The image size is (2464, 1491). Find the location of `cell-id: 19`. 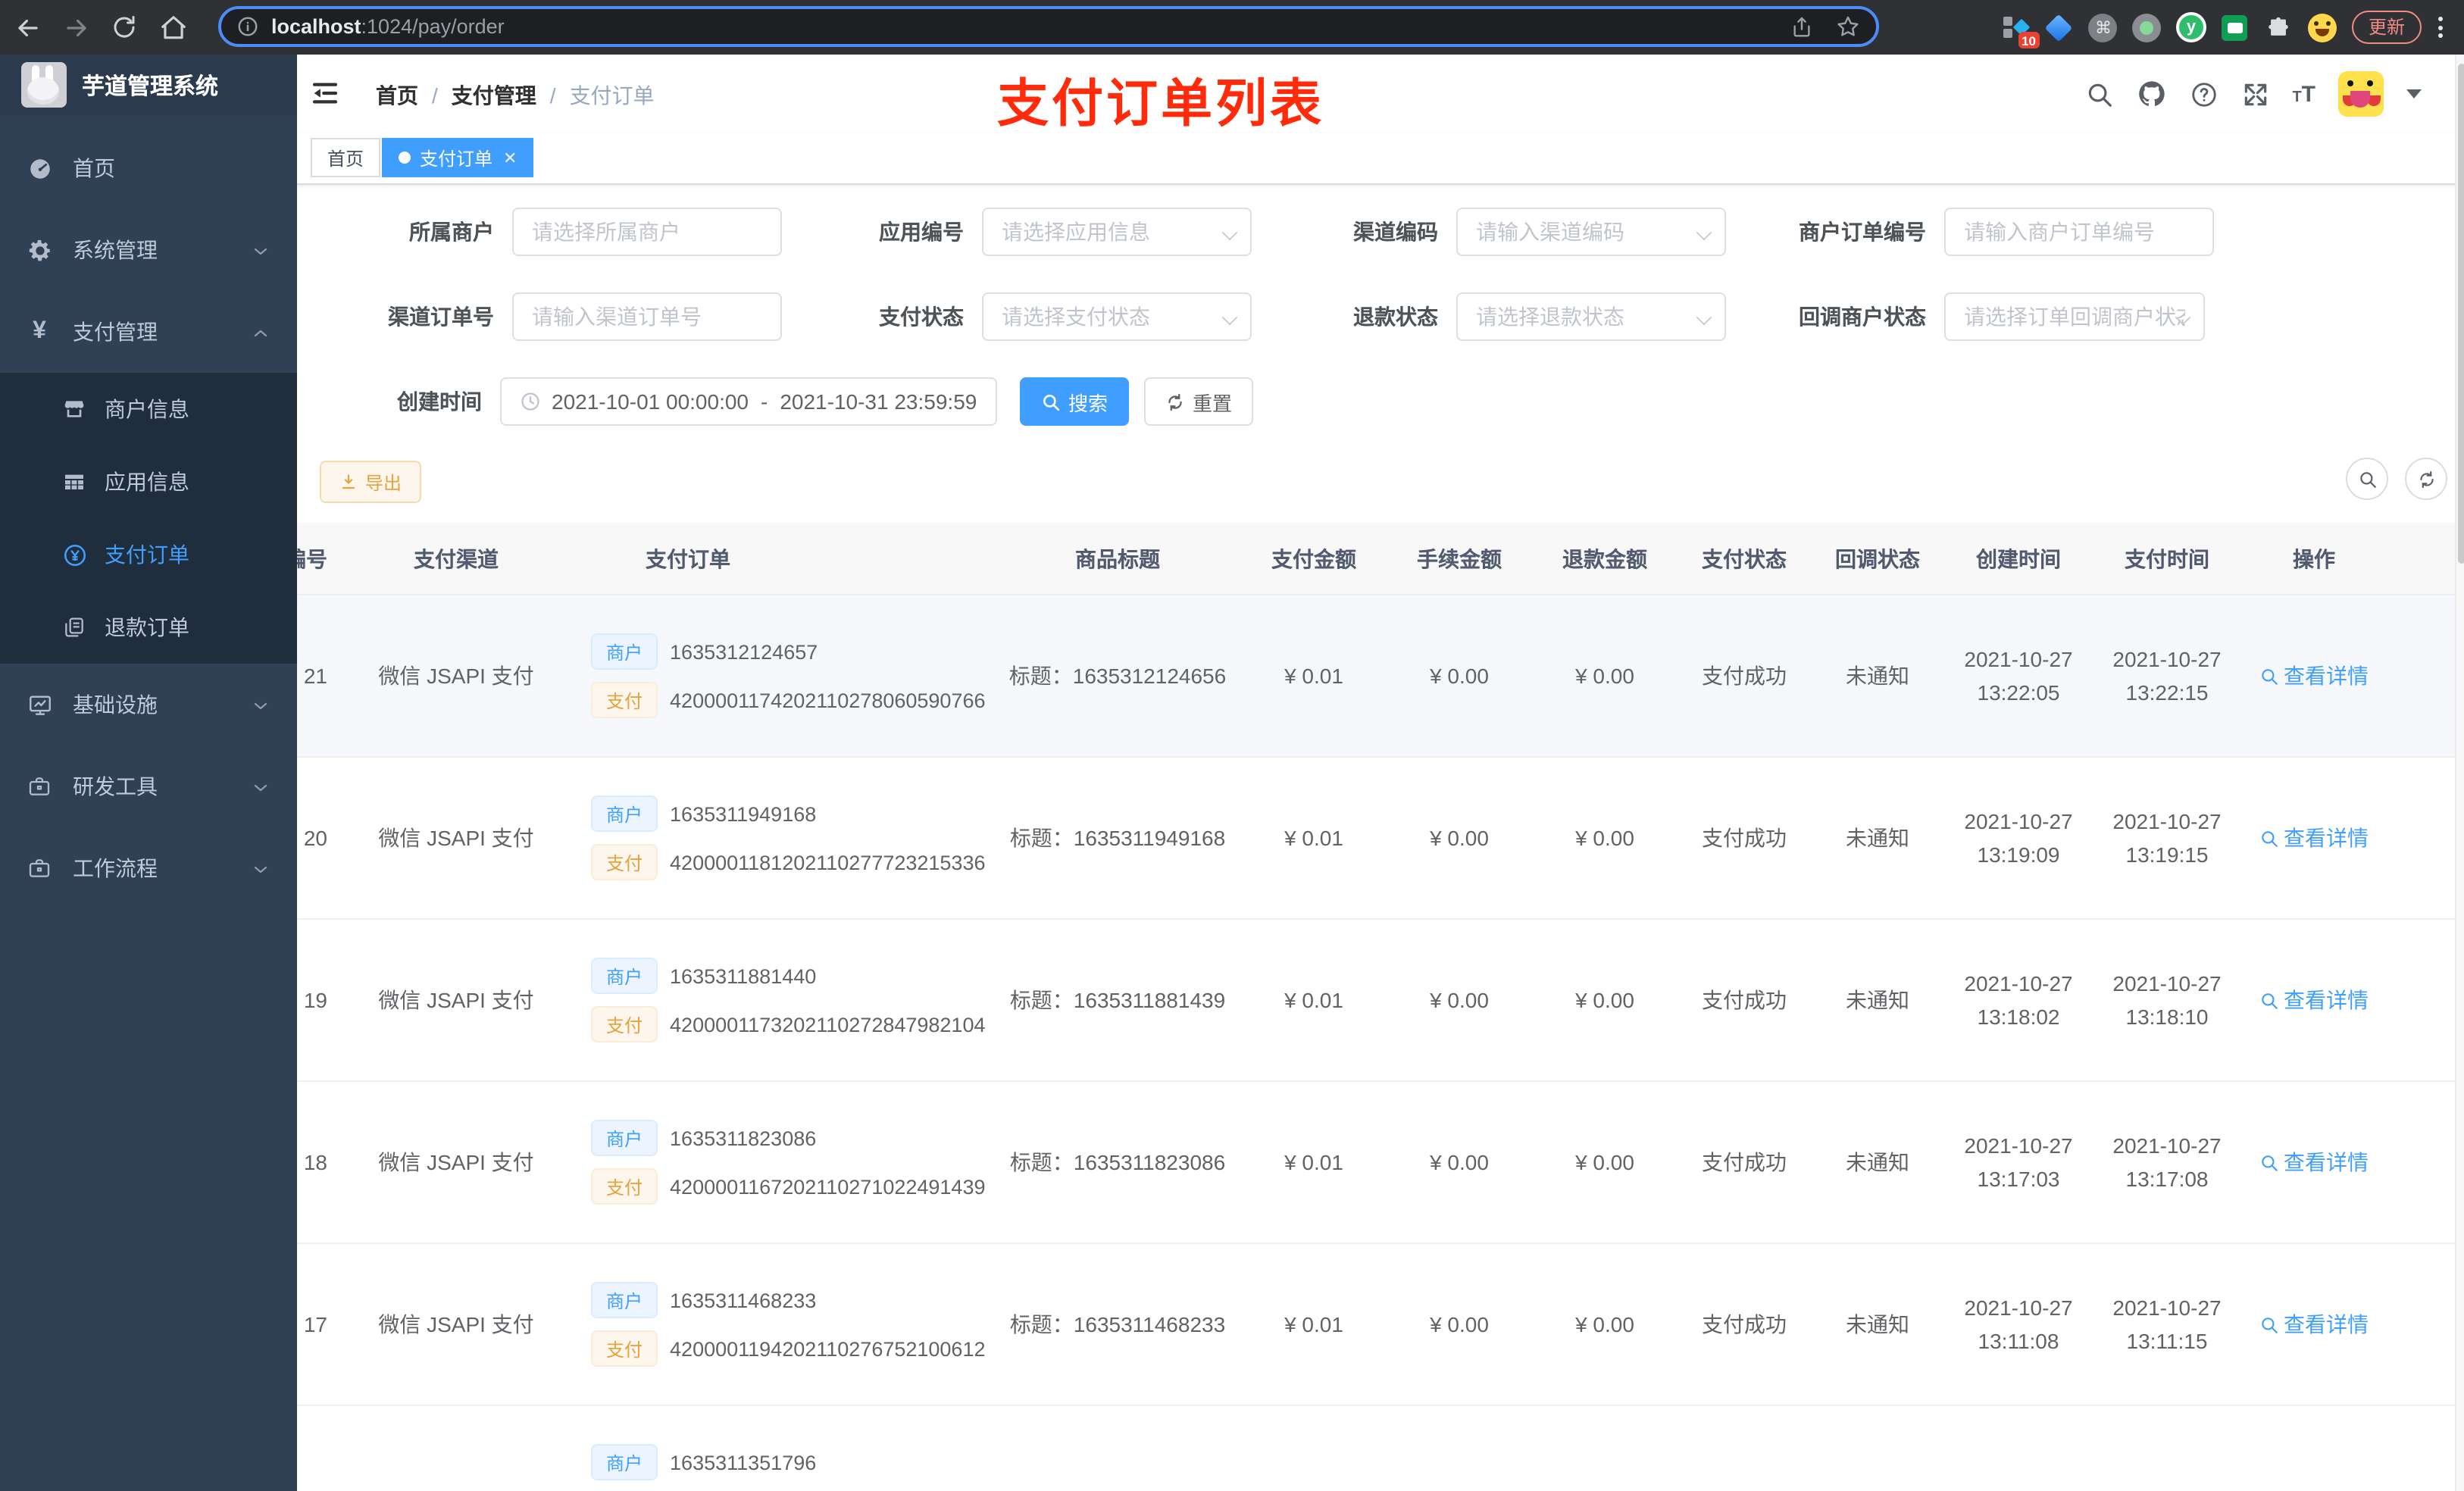

cell-id: 19 is located at coordinates (319, 1000).